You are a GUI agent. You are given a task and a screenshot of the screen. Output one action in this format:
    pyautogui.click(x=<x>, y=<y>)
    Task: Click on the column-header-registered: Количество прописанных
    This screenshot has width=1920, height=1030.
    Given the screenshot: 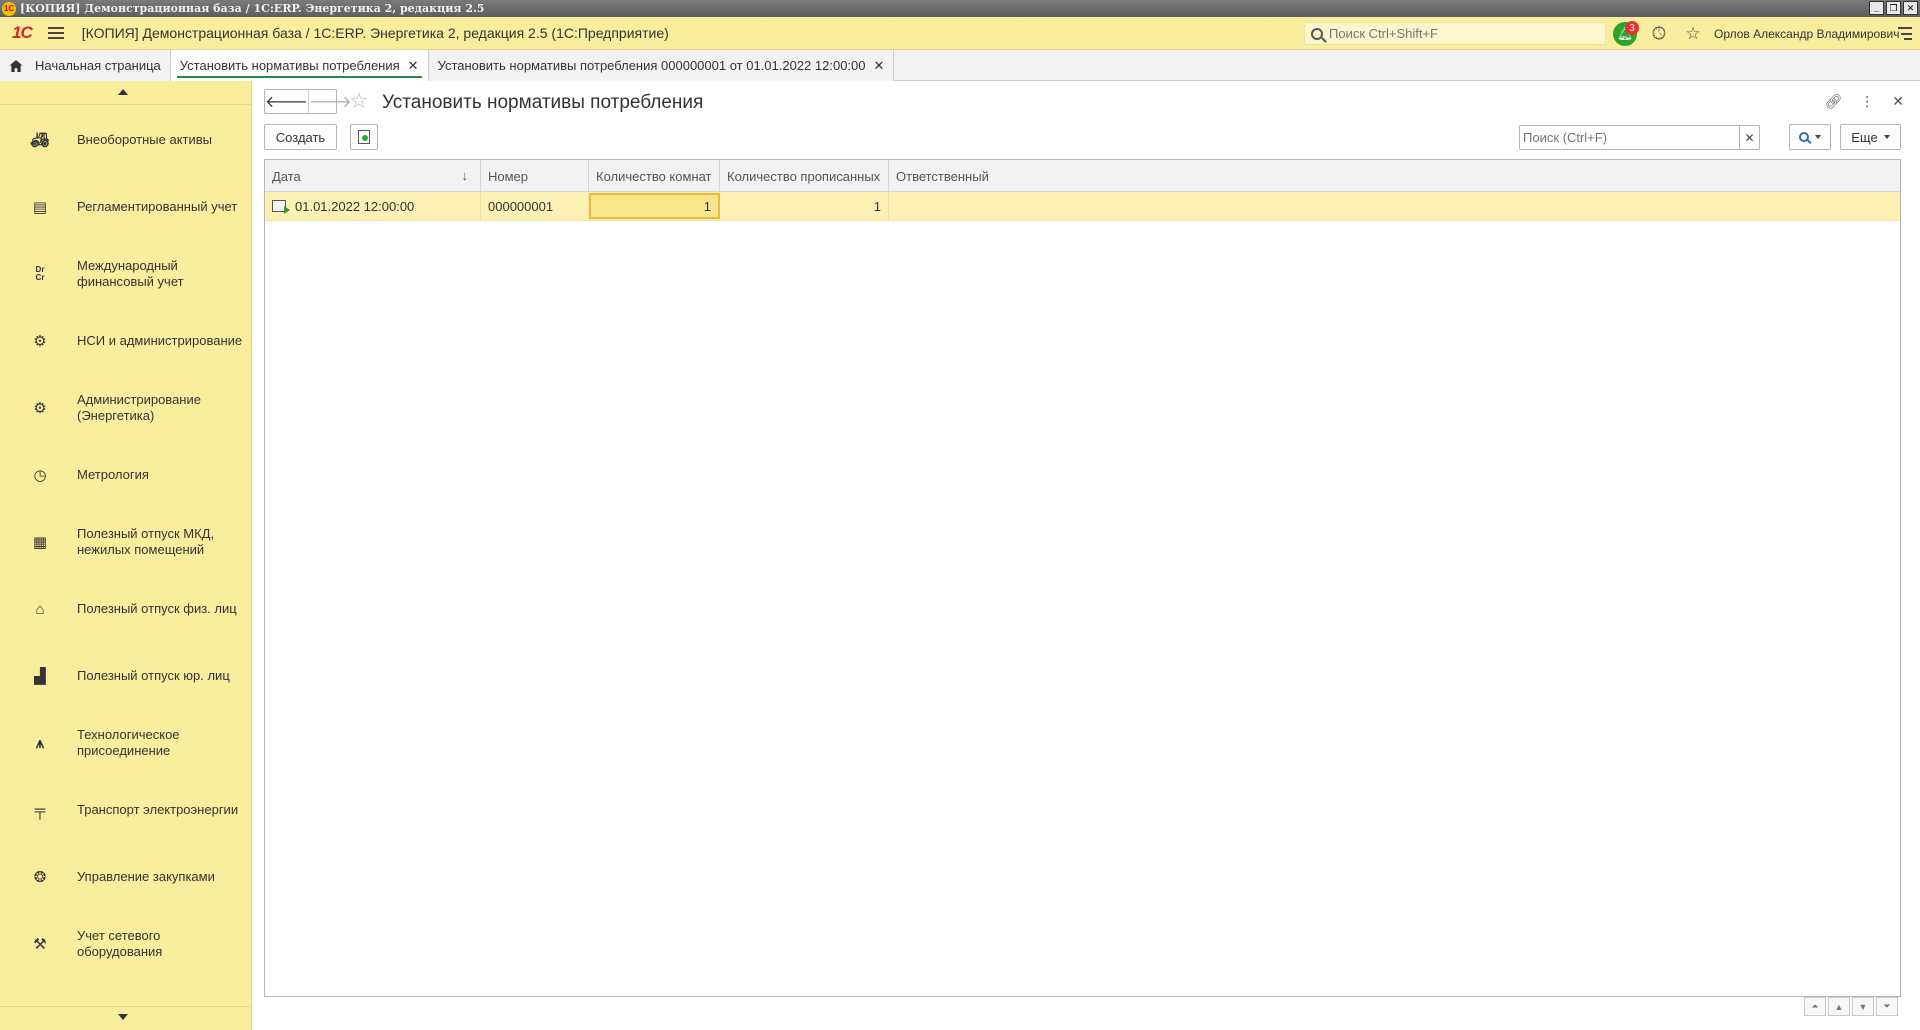 What is the action you would take?
    pyautogui.click(x=804, y=176)
    